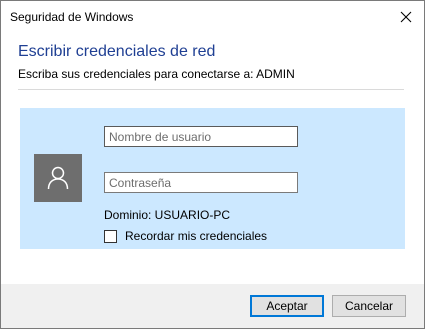  What do you see at coordinates (201, 182) in the screenshot?
I see `password-input` at bounding box center [201, 182].